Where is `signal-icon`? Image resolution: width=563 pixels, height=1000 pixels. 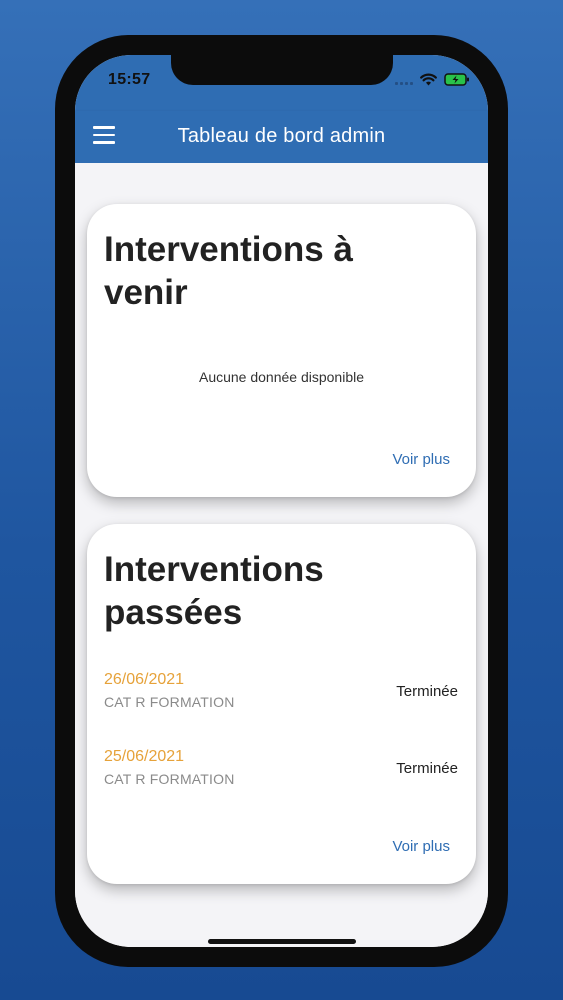 signal-icon is located at coordinates (404, 80).